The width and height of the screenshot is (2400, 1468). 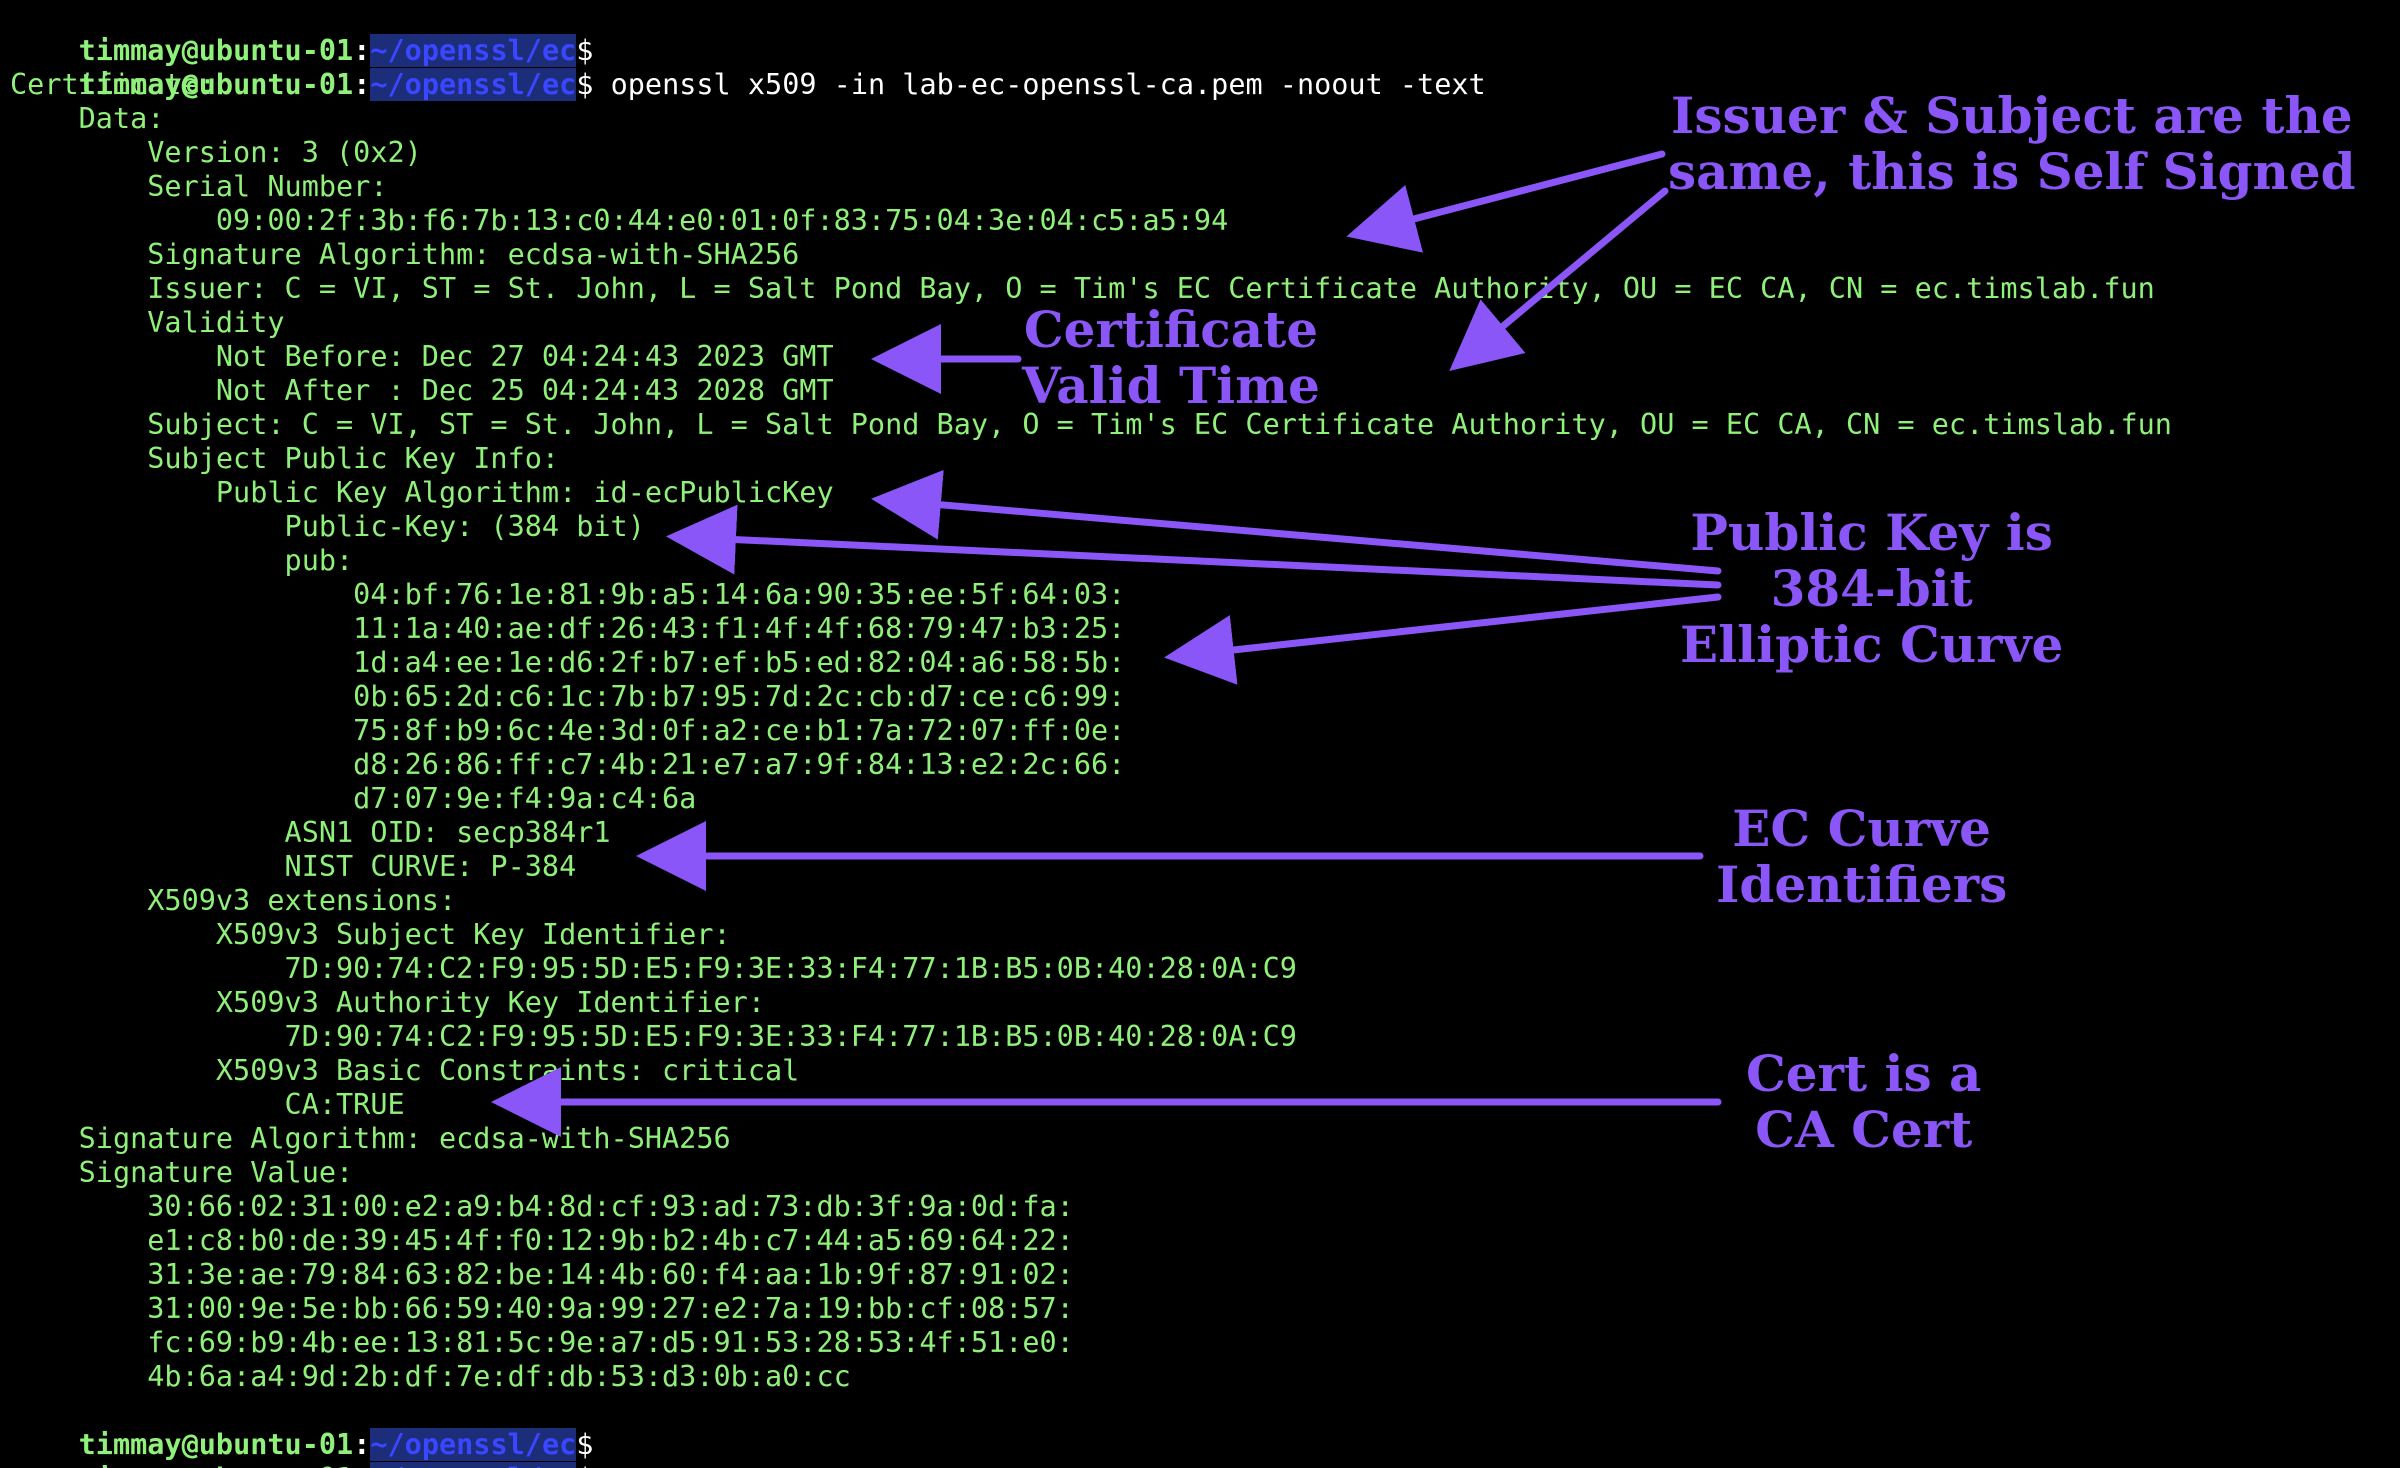 What do you see at coordinates (207, 1104) in the screenshot?
I see `output-line: CA:TRUE` at bounding box center [207, 1104].